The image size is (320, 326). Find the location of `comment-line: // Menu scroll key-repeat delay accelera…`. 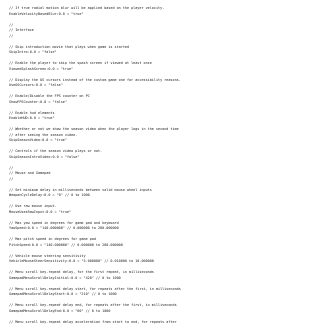

comment-line: // Menu scroll key-repeat delay accelera… is located at coordinates (93, 321).